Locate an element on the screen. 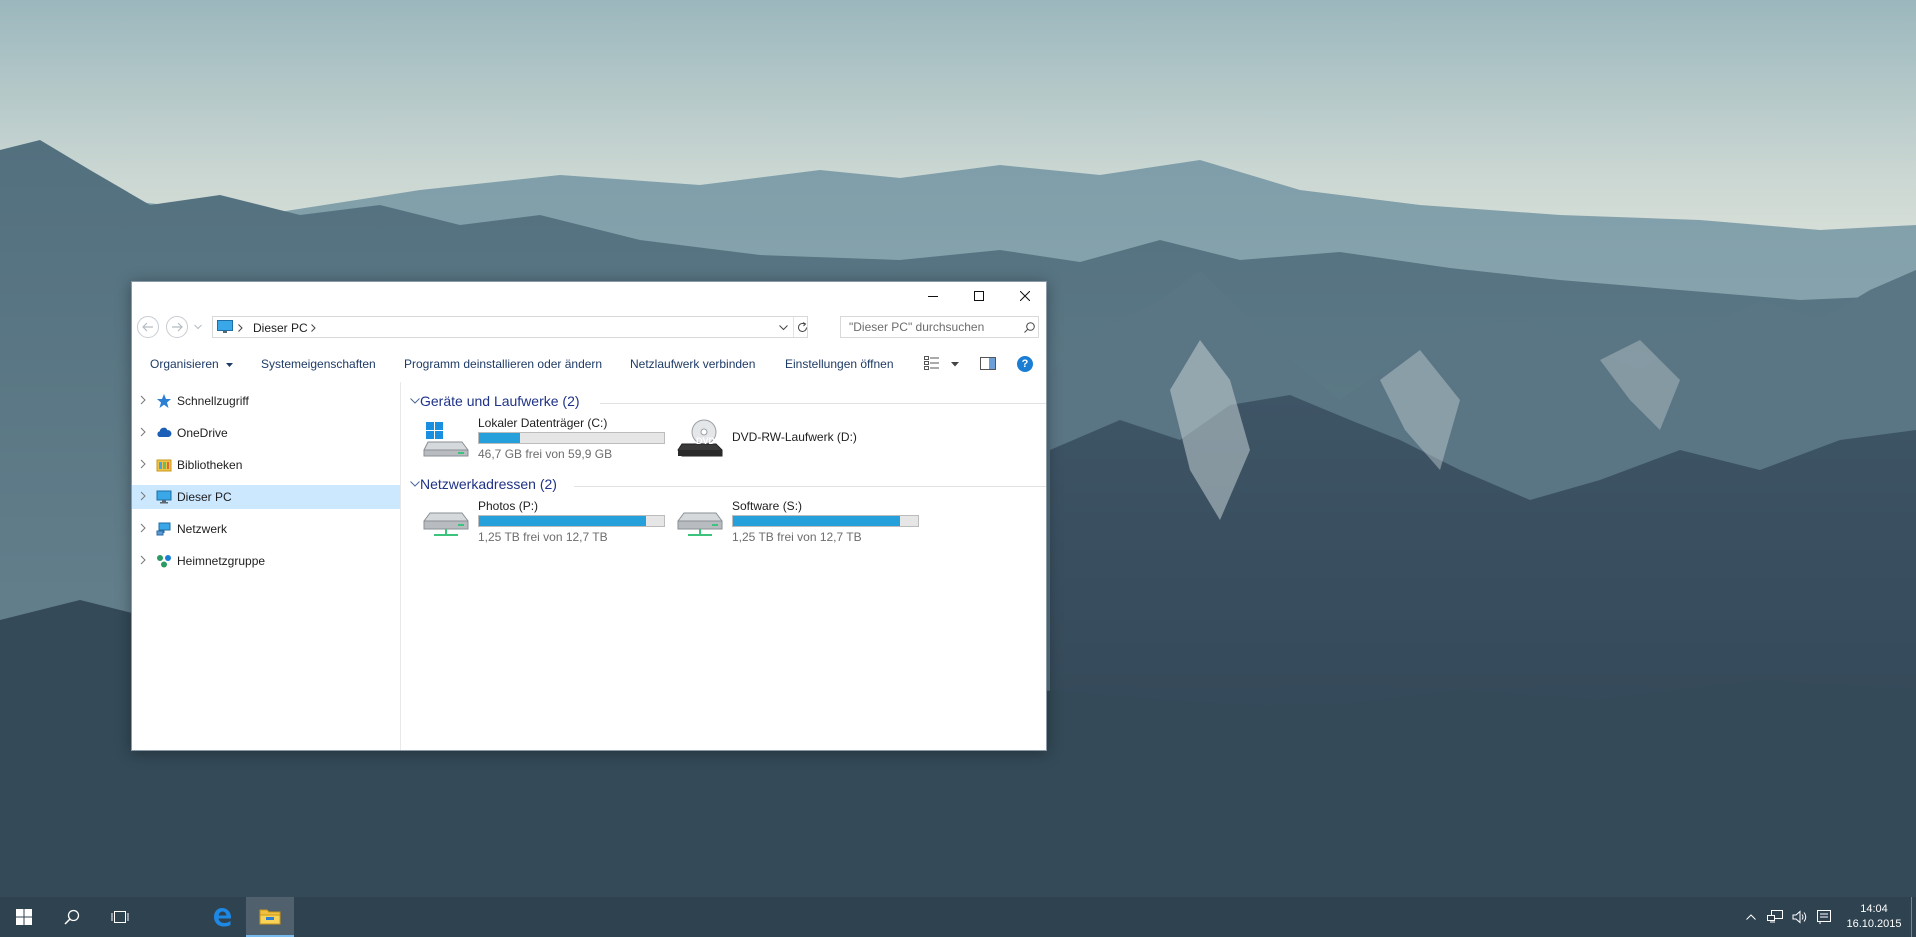  volume-tray-button is located at coordinates (1800, 917).